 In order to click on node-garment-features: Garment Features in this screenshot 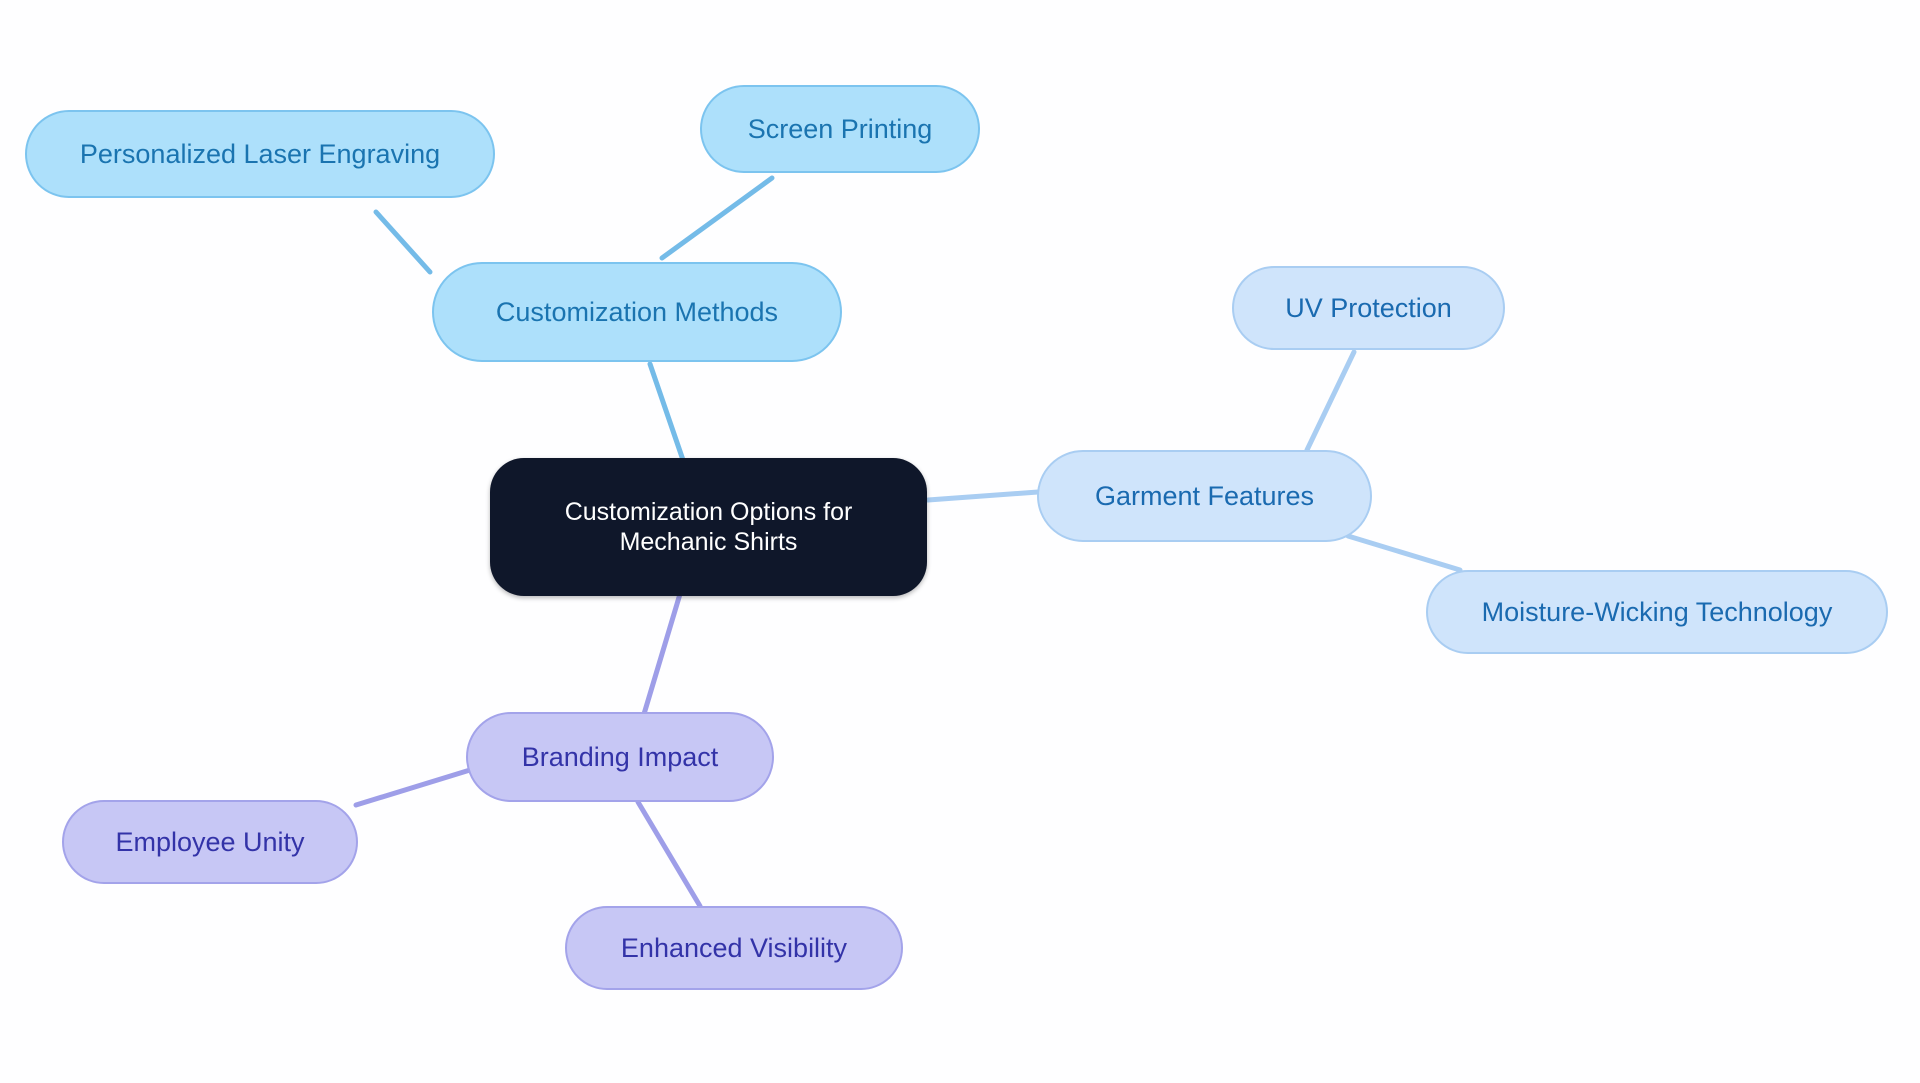, I will do `click(1204, 496)`.